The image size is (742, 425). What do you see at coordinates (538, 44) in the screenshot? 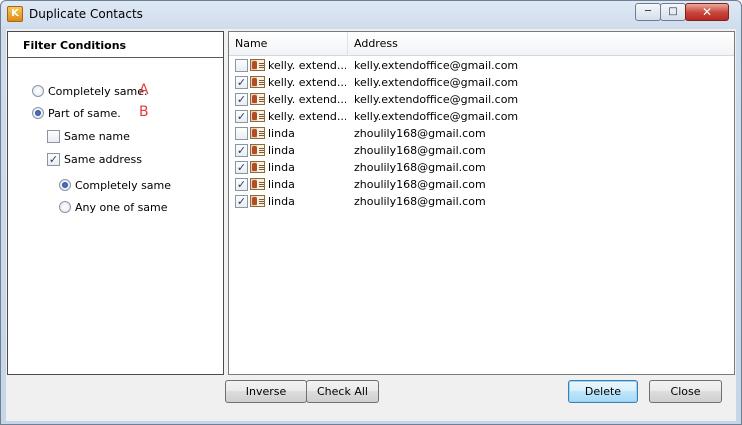
I see `column-header-address: Address` at bounding box center [538, 44].